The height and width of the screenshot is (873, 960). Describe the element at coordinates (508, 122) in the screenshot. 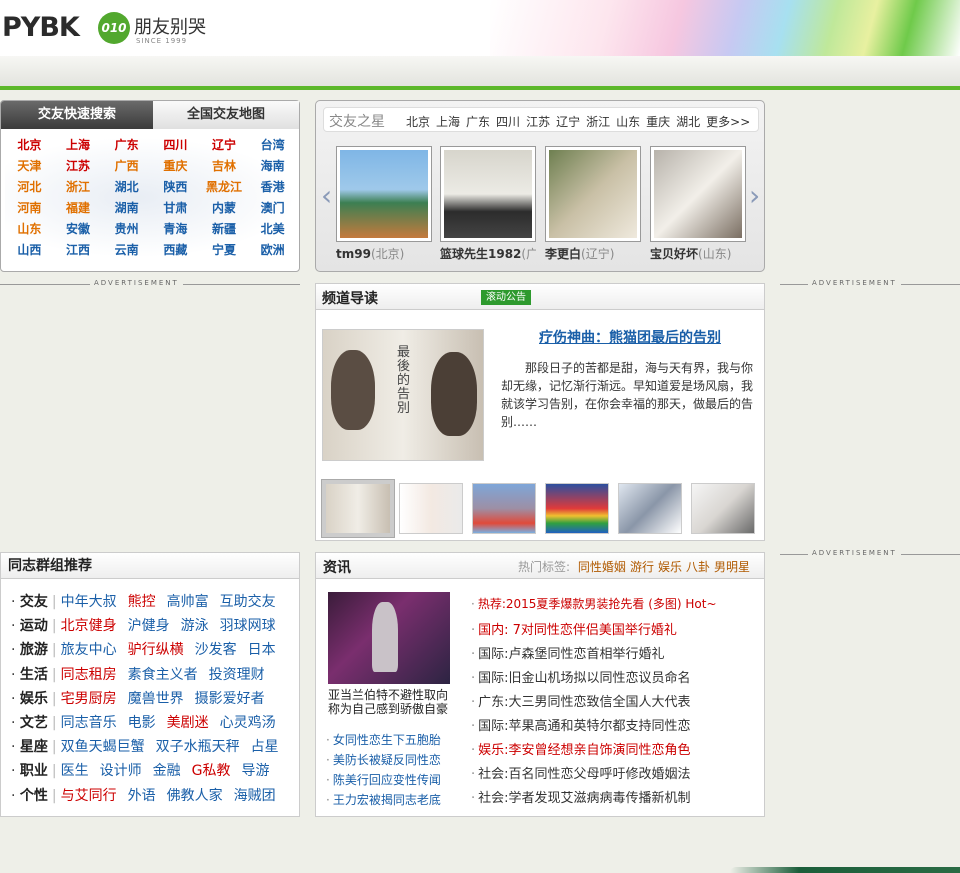

I see `stars-city-link: 四川` at that location.